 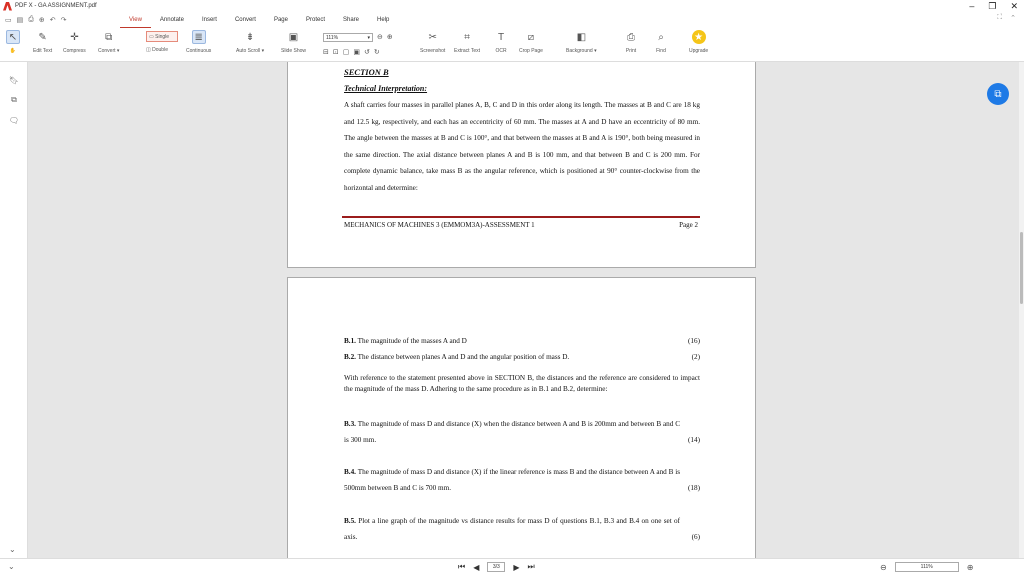 I want to click on print-button: ⎙ Print, so click(x=631, y=42).